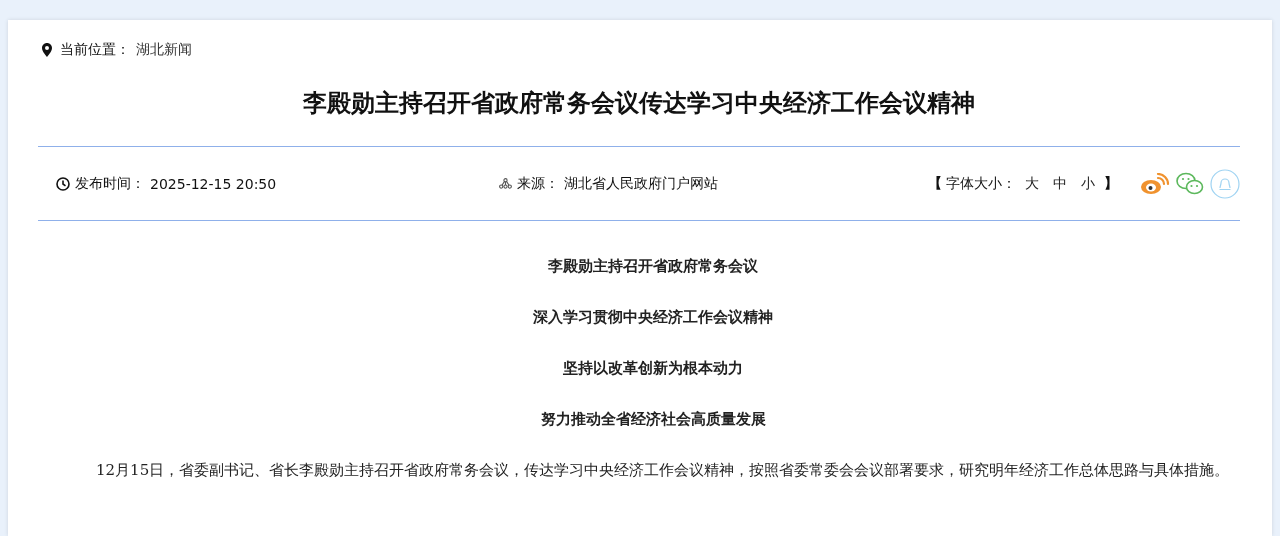  I want to click on breadcrumb-label: 当前位置：, so click(95, 50).